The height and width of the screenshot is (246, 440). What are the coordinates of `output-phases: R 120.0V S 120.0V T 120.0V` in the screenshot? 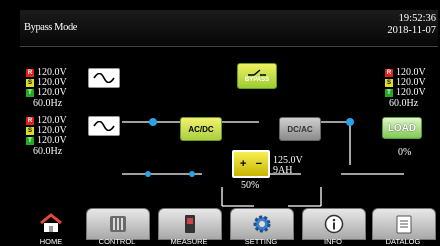 It's located at (405, 83).